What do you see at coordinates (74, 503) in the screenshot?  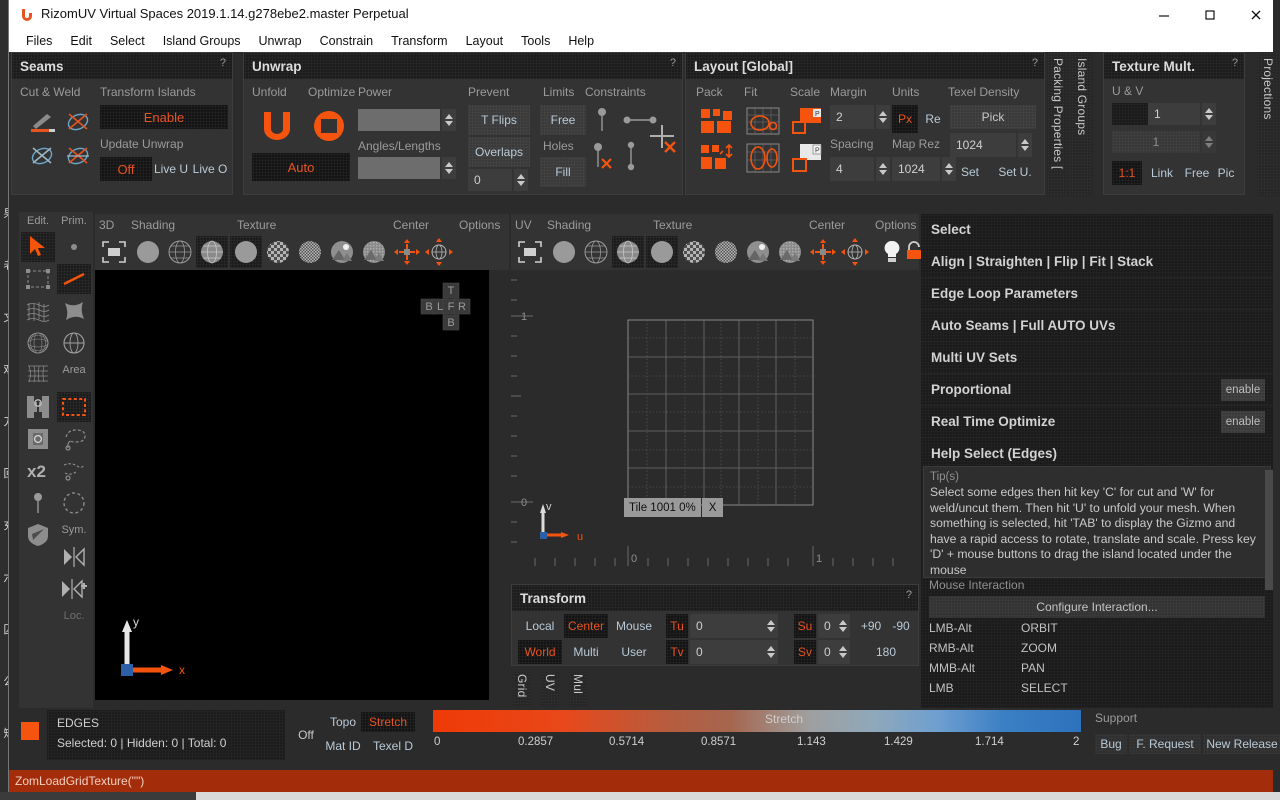 I see `tool-circle-select` at bounding box center [74, 503].